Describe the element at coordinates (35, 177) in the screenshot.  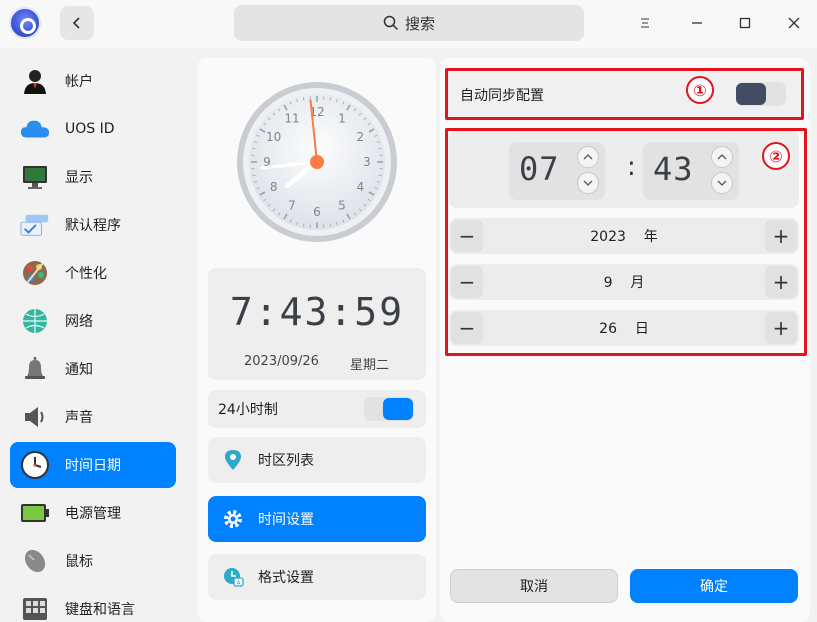
I see `display-icon` at that location.